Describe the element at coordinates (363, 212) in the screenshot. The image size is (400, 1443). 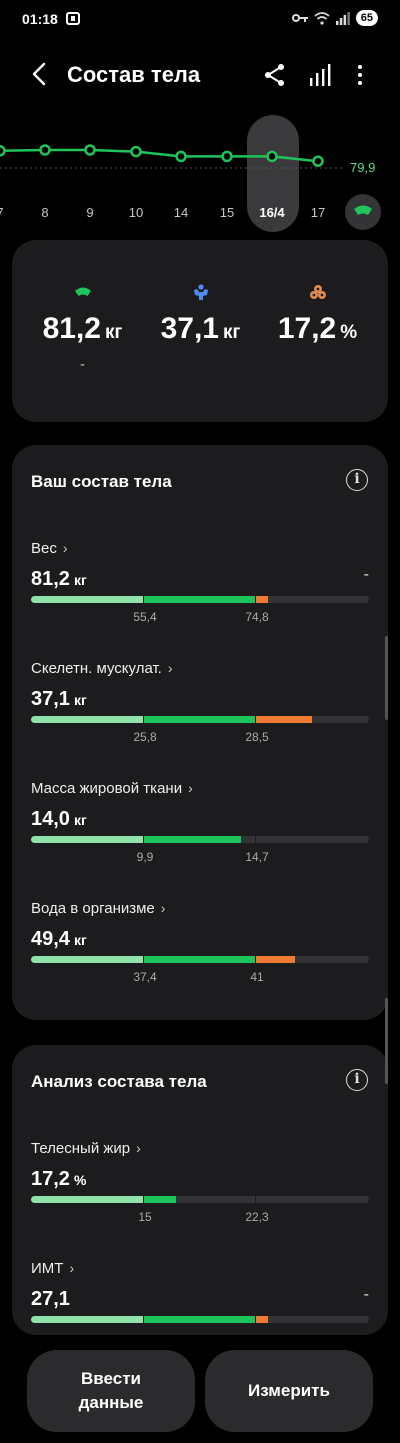
I see `weight-scale-button` at that location.